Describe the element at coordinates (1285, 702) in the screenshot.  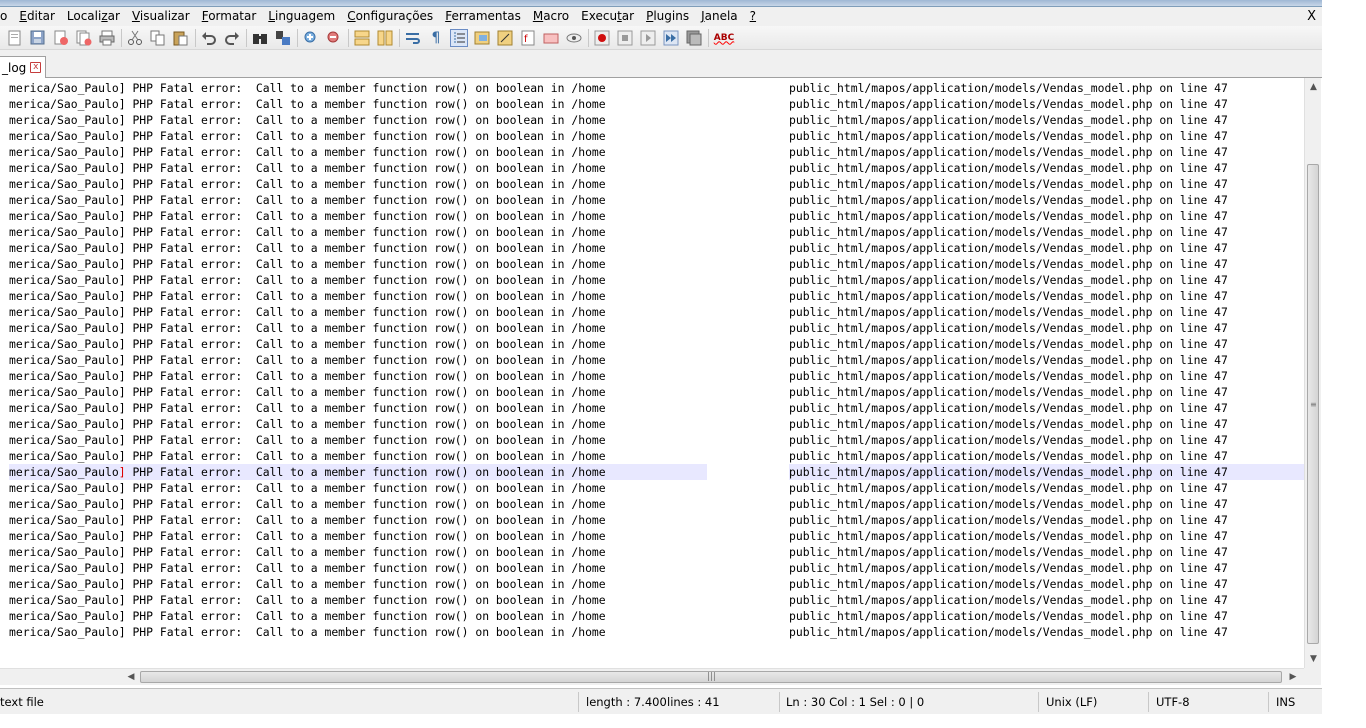
I see `status-insert-mode: INS` at that location.